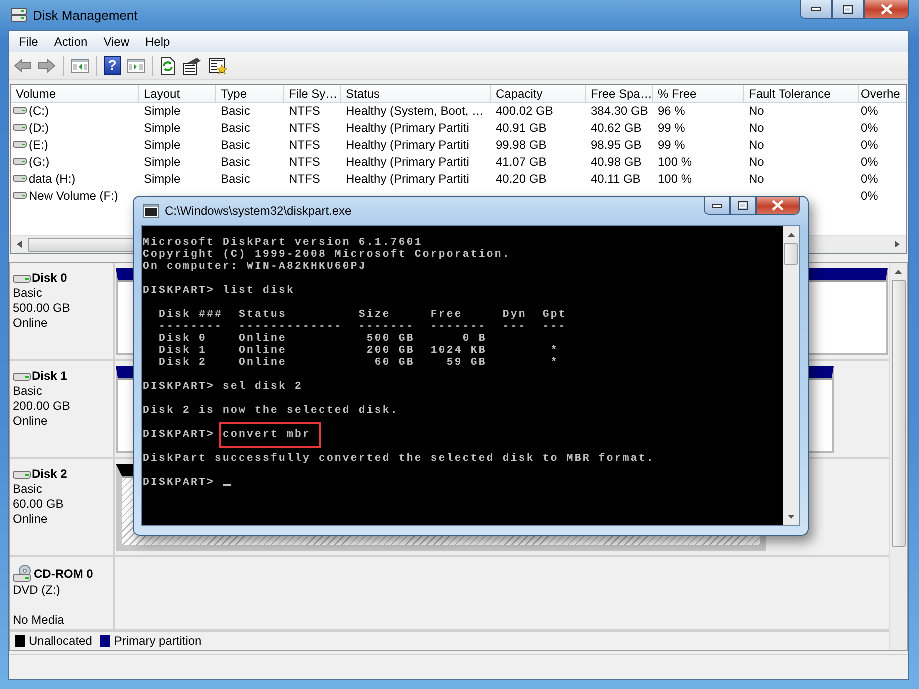  What do you see at coordinates (37, 590) in the screenshot?
I see `disk-type: DVD (Z:)` at bounding box center [37, 590].